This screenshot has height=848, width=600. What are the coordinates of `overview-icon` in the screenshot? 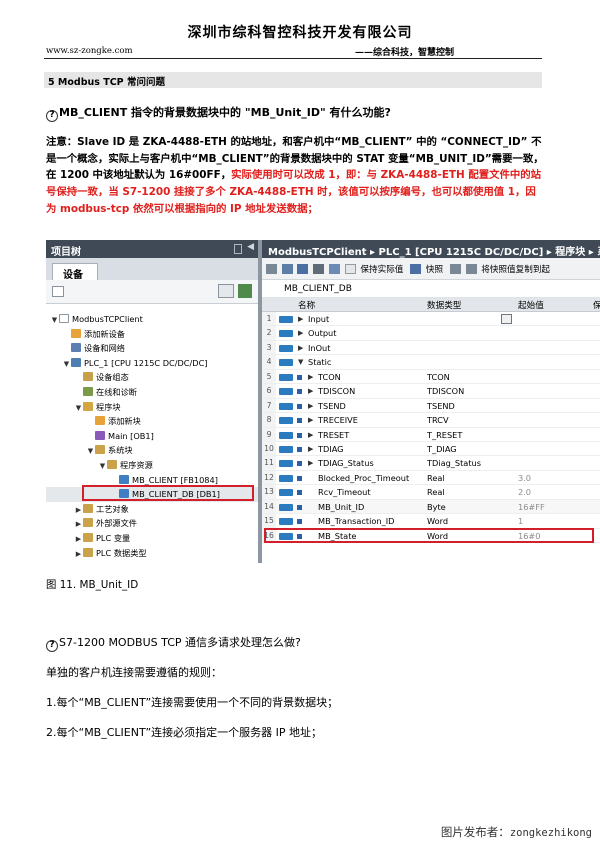 It's located at (245, 291).